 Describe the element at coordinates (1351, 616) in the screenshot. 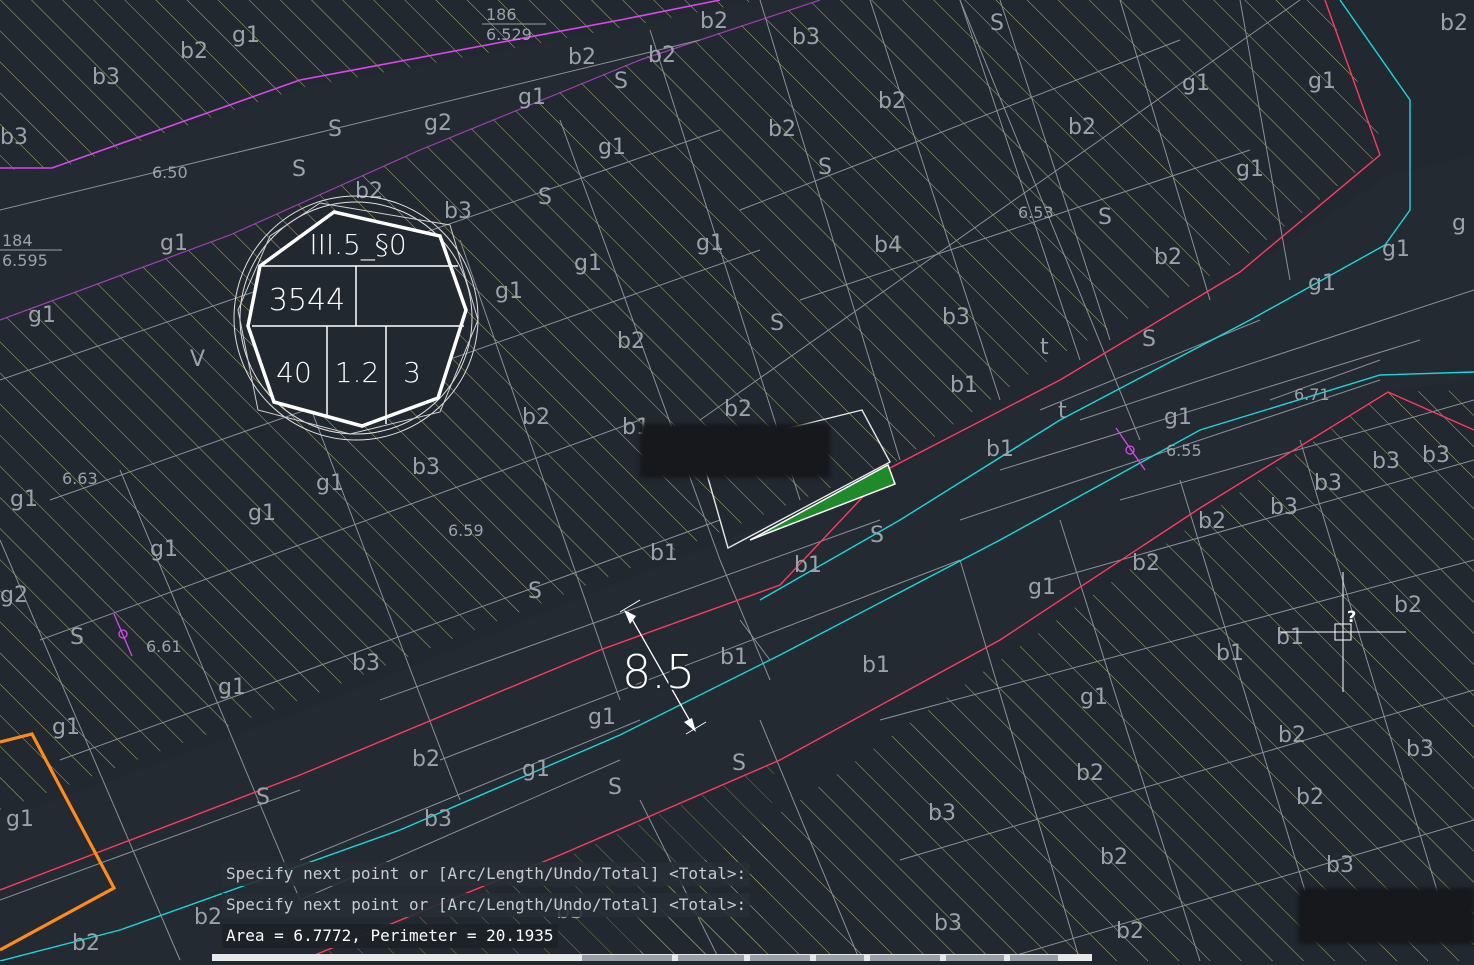

I see `cursor-help-glyph: ?` at that location.